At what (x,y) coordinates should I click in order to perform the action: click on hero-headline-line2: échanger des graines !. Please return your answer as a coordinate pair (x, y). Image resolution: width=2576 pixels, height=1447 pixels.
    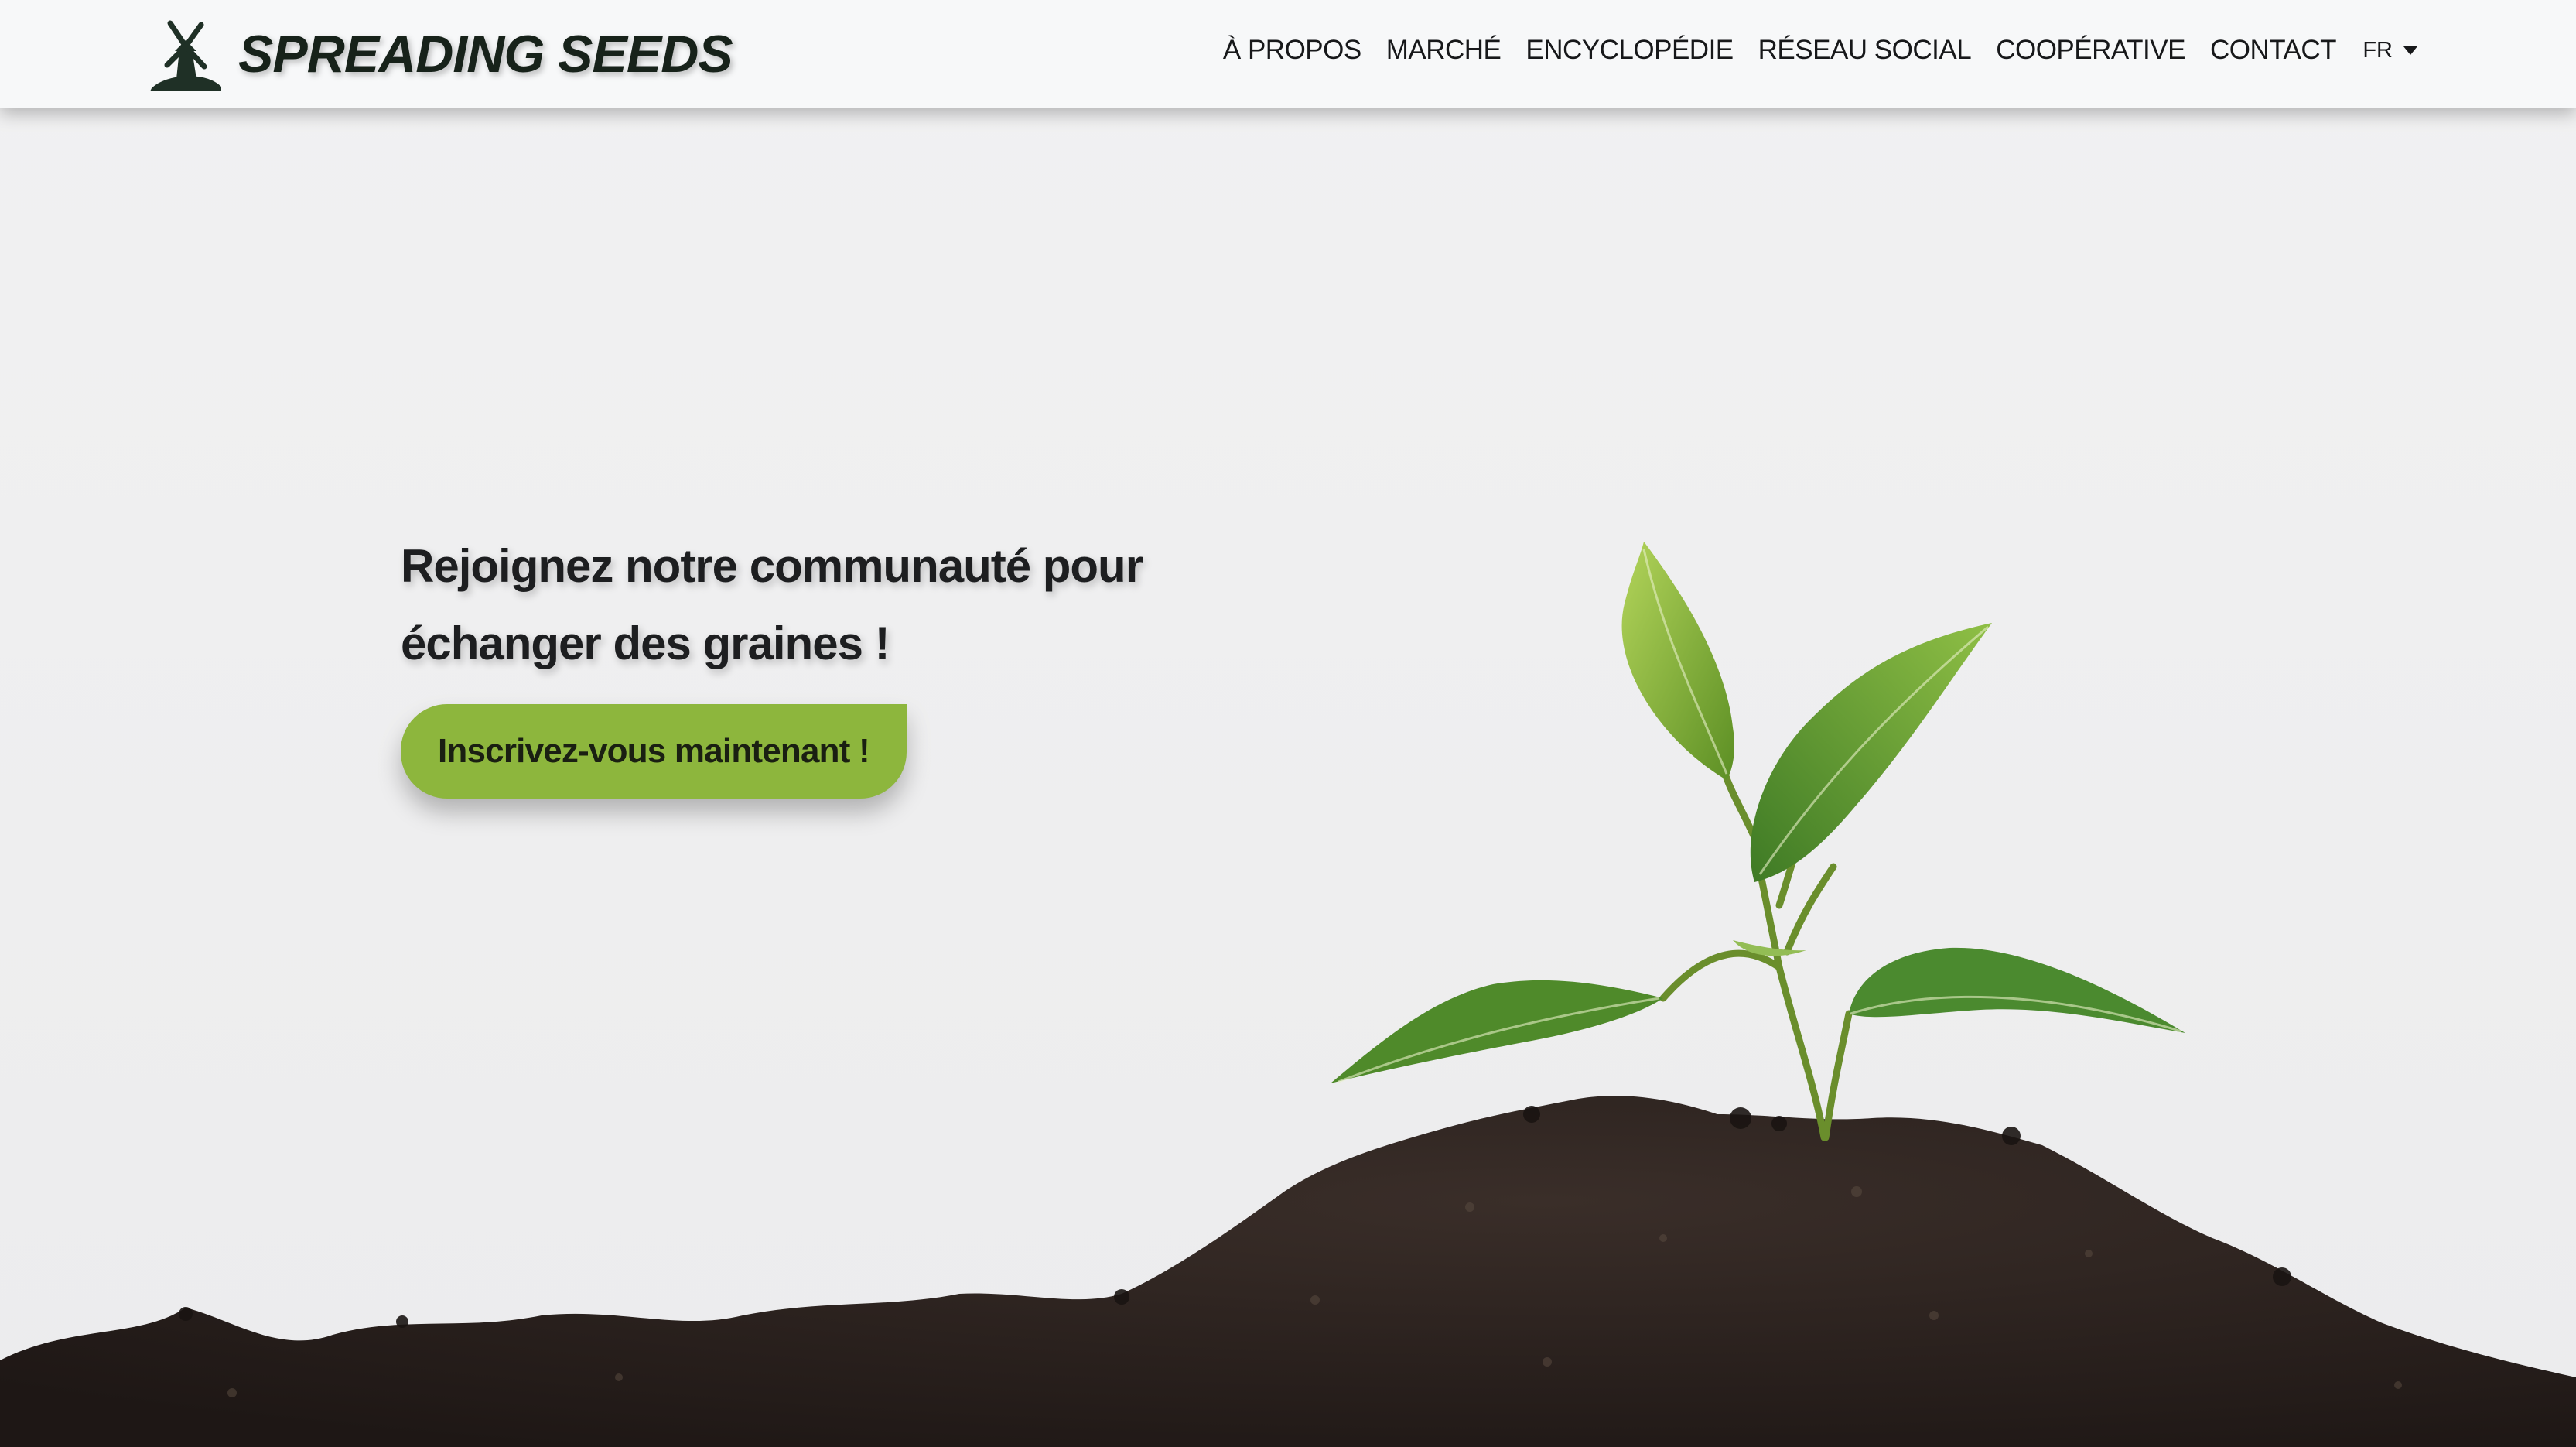
    Looking at the image, I should click on (645, 643).